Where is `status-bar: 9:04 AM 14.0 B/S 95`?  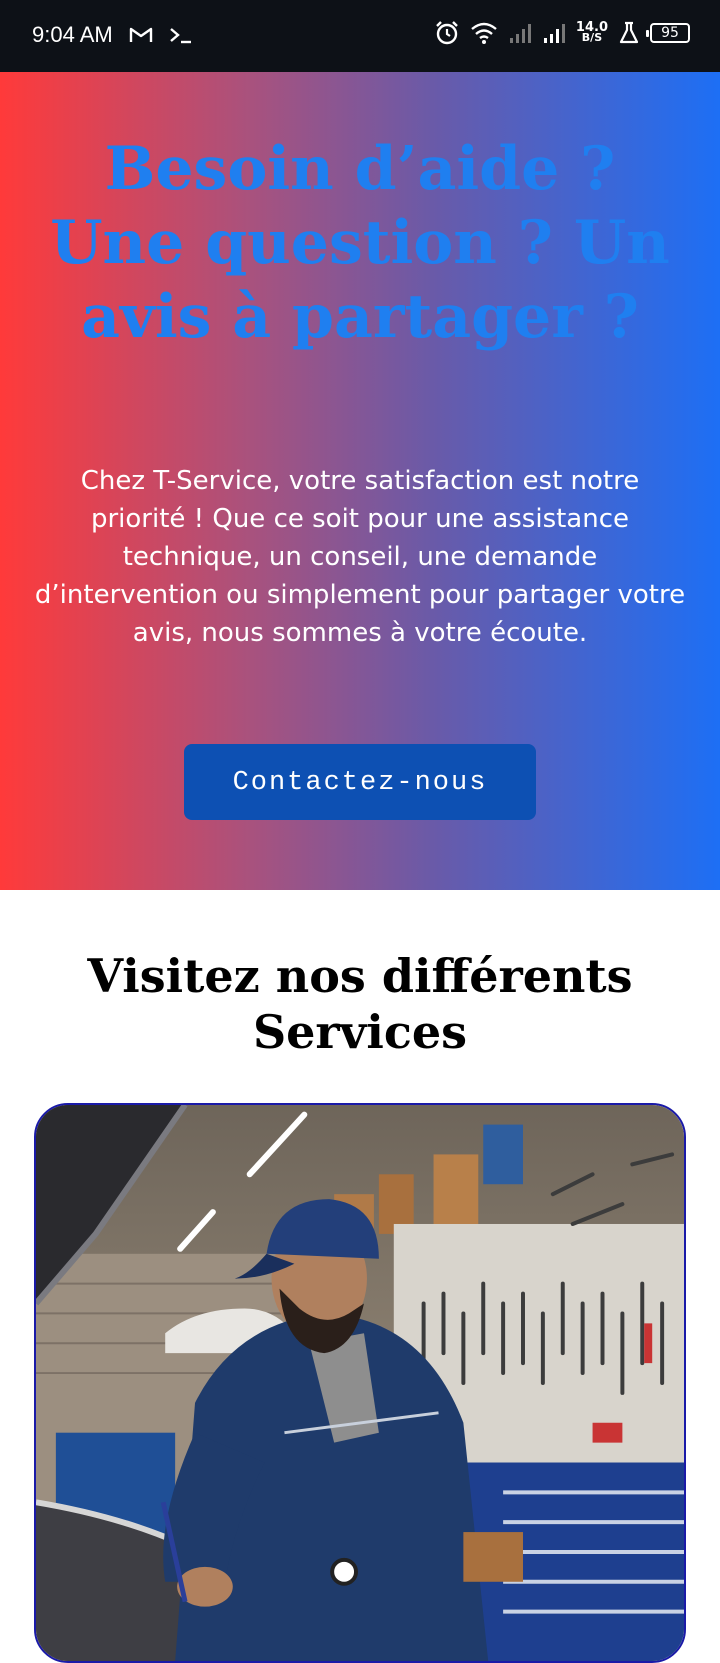 status-bar: 9:04 AM 14.0 B/S 95 is located at coordinates (360, 36).